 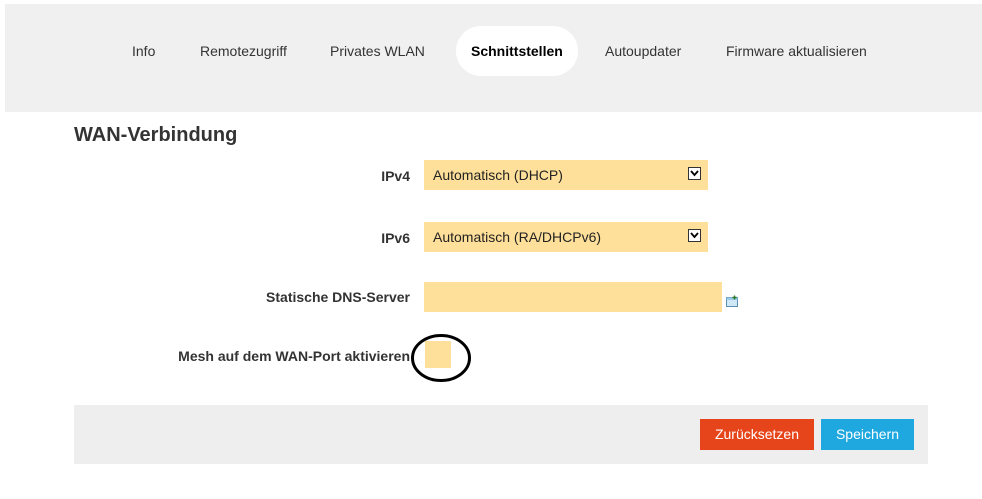 I want to click on ipv4-select-value: Automatisch (DHCP), so click(x=498, y=175).